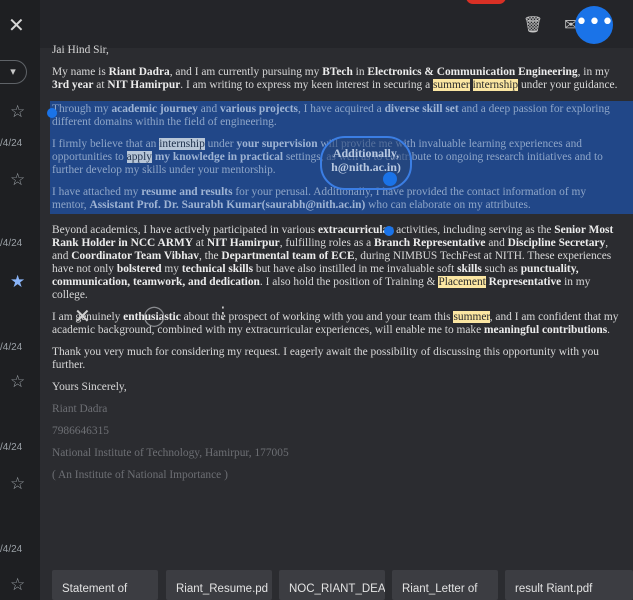 This screenshot has height=600, width=633. What do you see at coordinates (140, 475) in the screenshot?
I see `signature-tag: ( An Institute of National Importance )` at bounding box center [140, 475].